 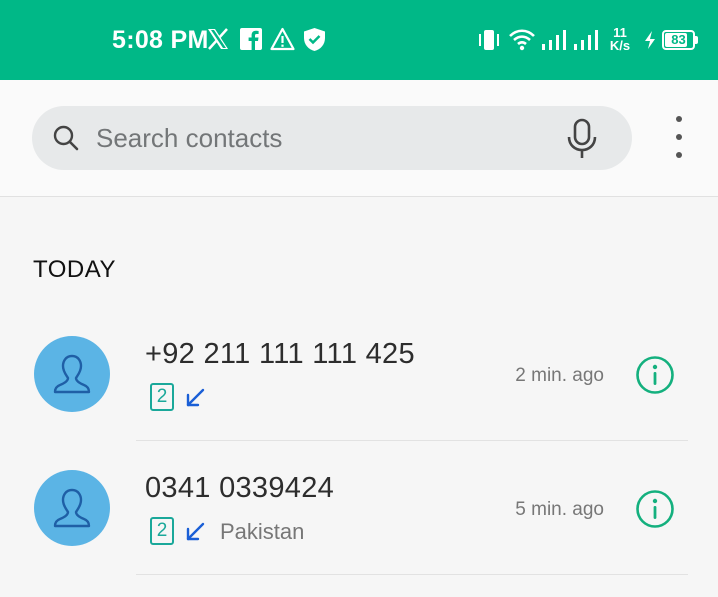 What do you see at coordinates (679, 139) in the screenshot?
I see `more-options-icon` at bounding box center [679, 139].